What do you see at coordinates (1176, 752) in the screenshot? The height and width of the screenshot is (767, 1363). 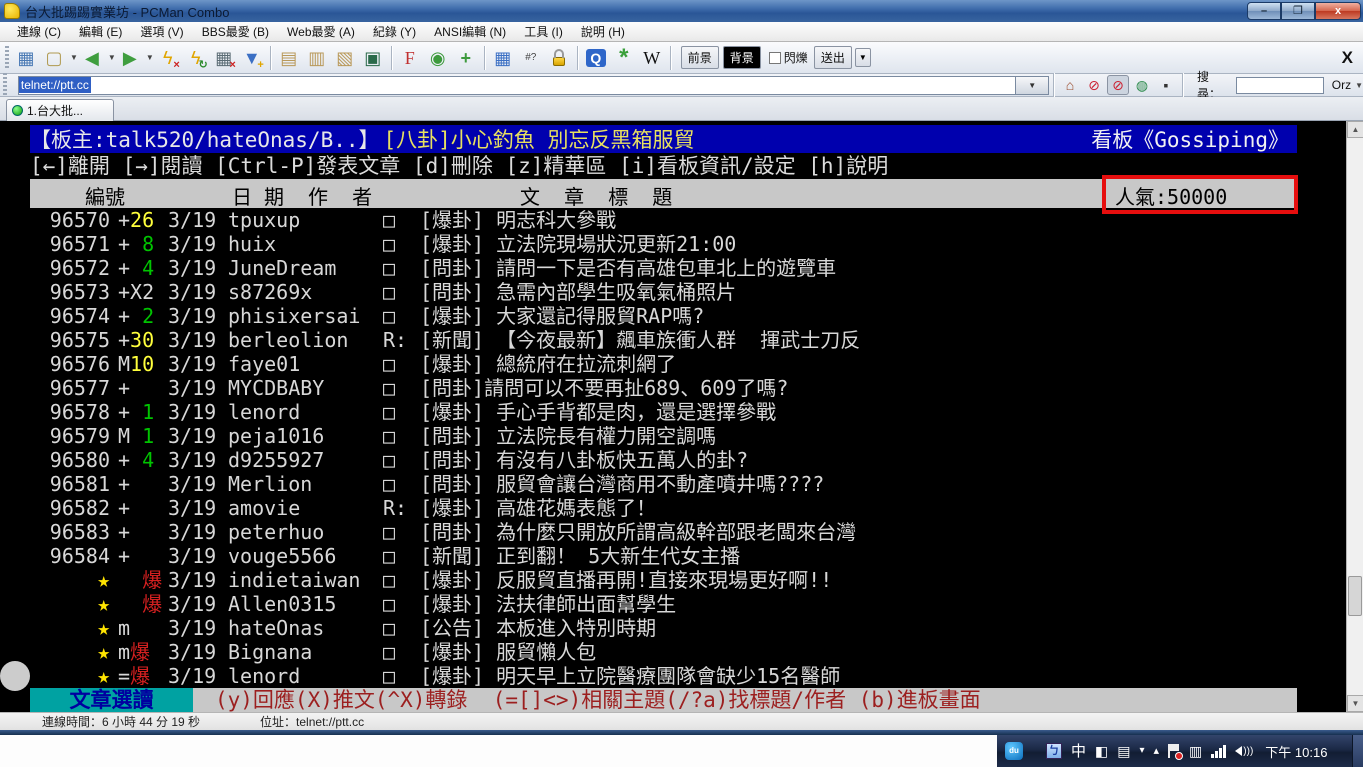 I see `action-center-icon` at bounding box center [1176, 752].